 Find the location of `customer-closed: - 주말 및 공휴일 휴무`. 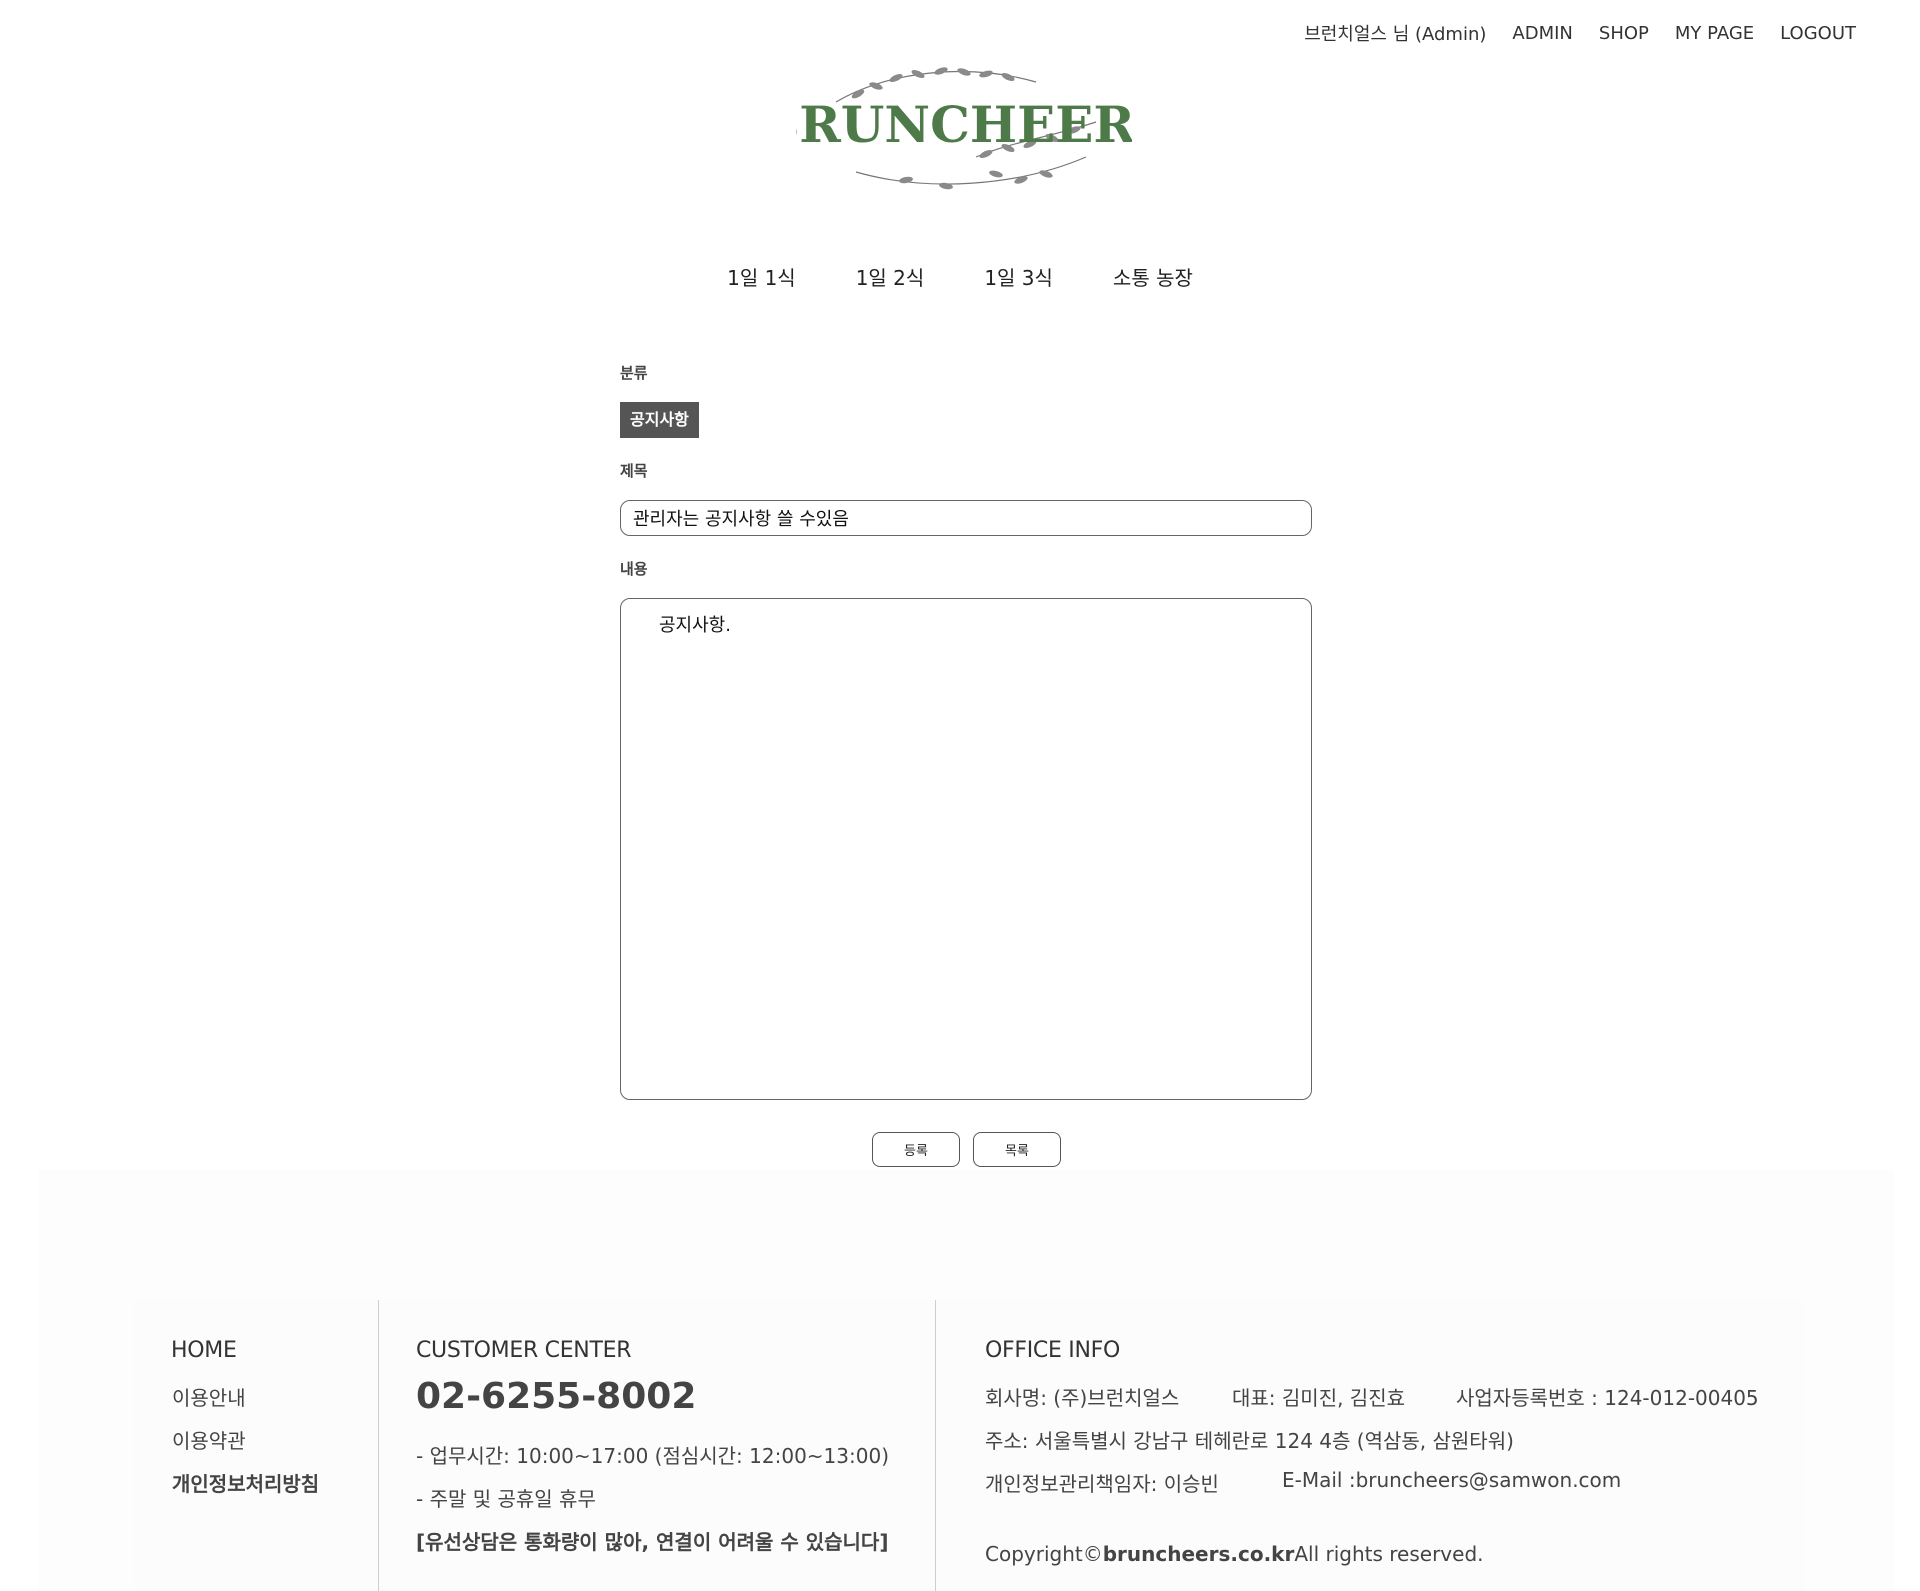

customer-closed: - 주말 및 공휴일 휴무 is located at coordinates (506, 1499).